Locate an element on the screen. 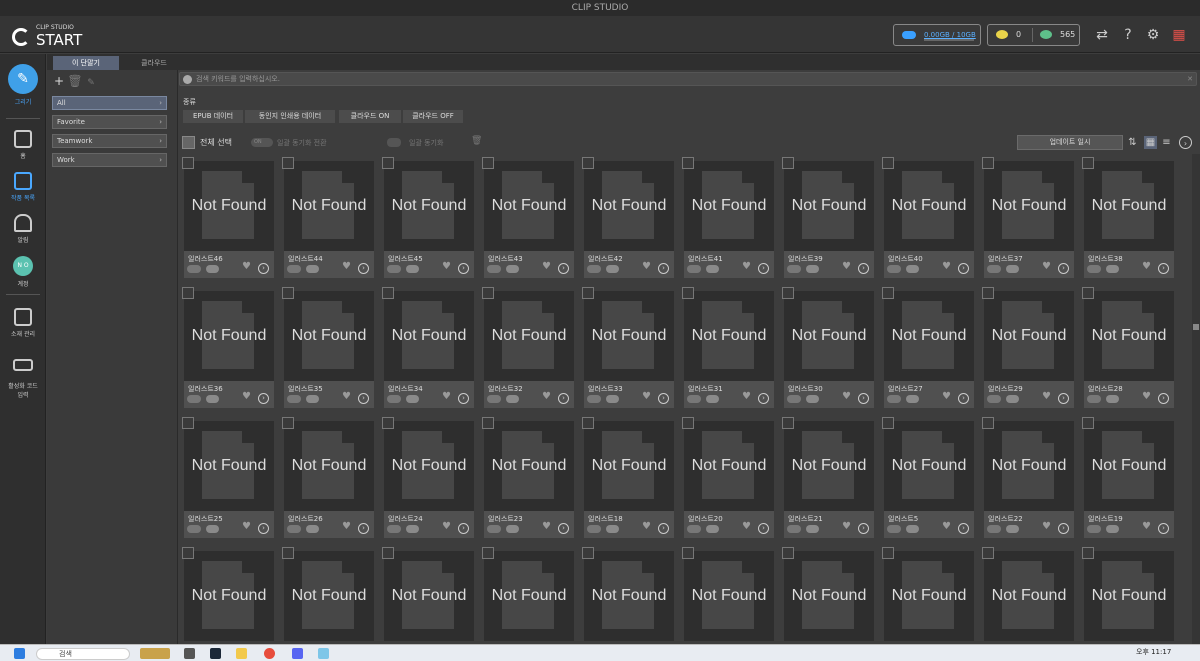  cloud-storage-indicator: 0.00GB / 10GB is located at coordinates (937, 35).